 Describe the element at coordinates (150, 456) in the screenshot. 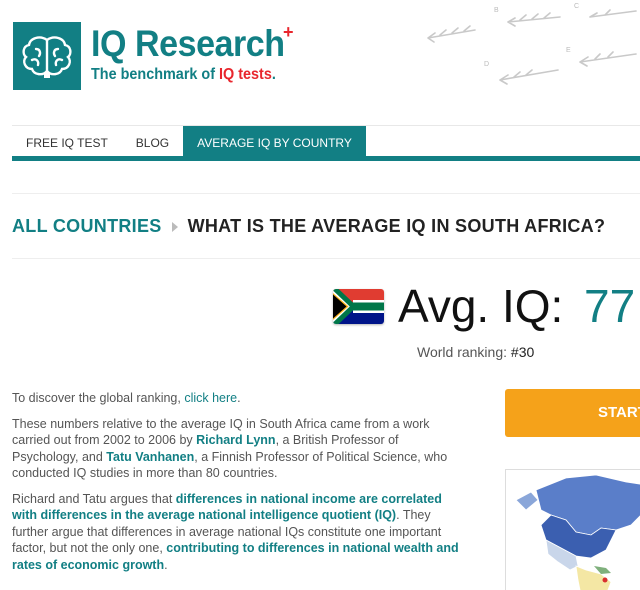

I see `author-tatu-vanhanen: Tatu Vanhanen` at that location.